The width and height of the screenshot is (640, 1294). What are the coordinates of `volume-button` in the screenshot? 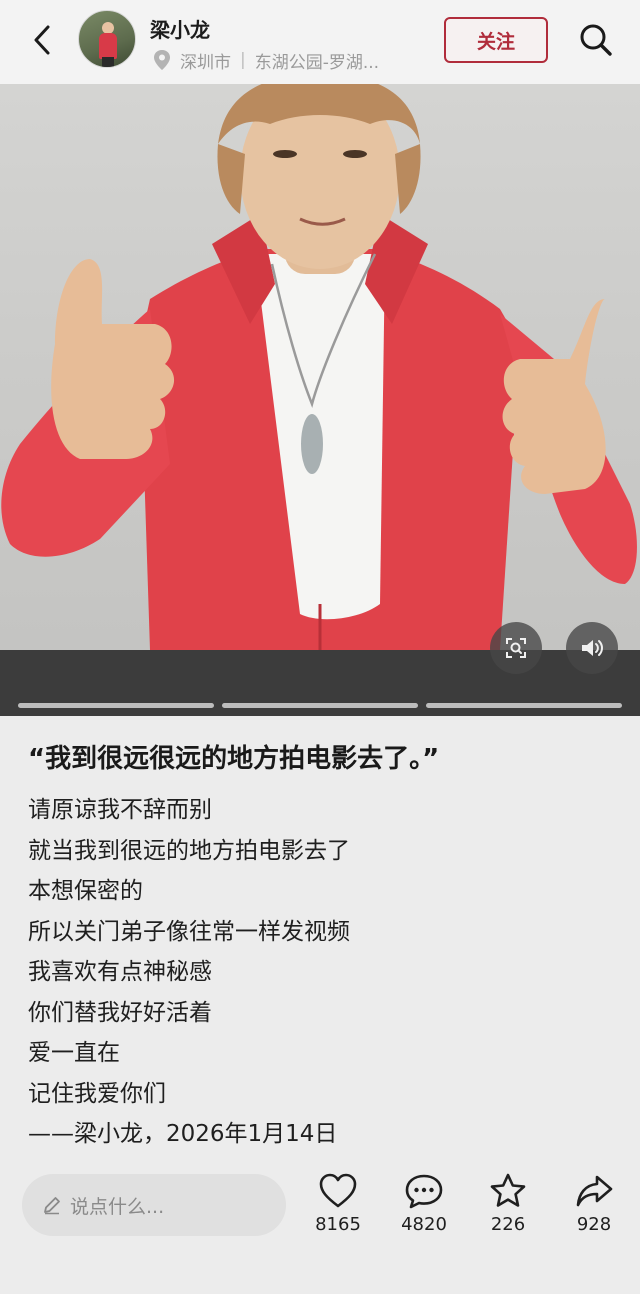 It's located at (592, 648).